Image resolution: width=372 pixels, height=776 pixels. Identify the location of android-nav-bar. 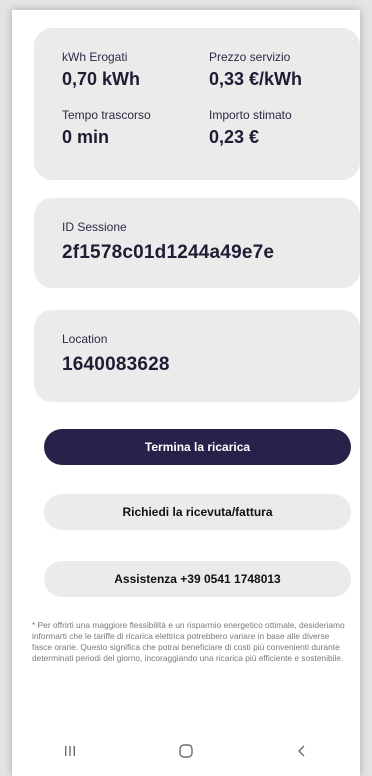
(186, 751).